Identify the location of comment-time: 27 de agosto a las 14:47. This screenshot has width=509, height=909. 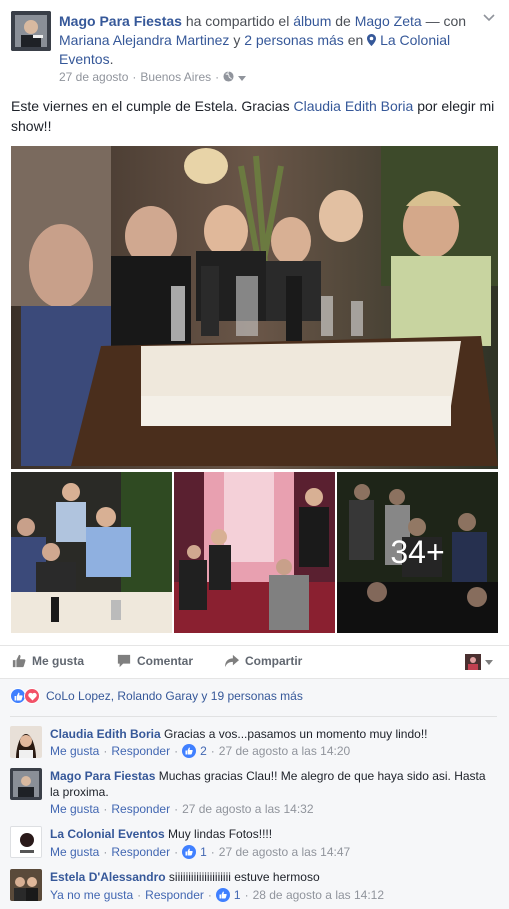
(284, 852).